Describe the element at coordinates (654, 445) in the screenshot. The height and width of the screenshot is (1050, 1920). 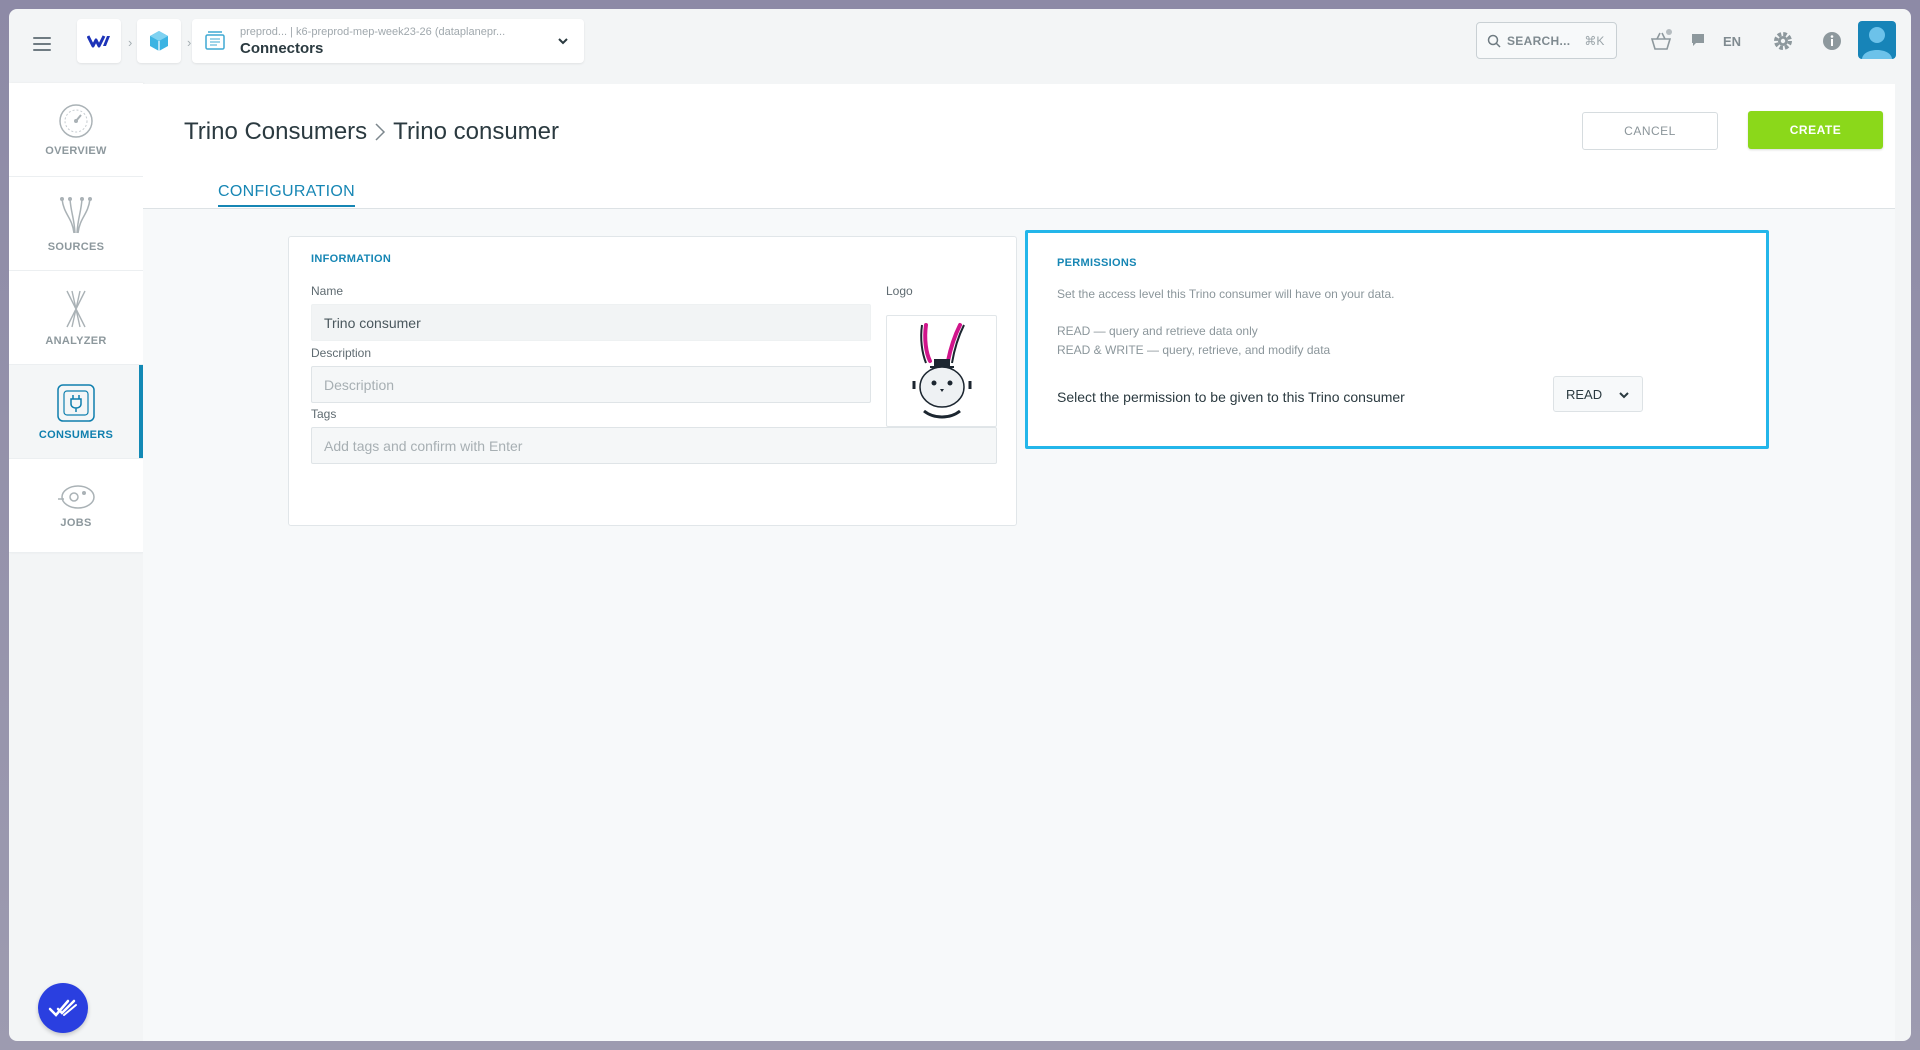
I see `tags-input: Add tags and confirm with Enter` at that location.